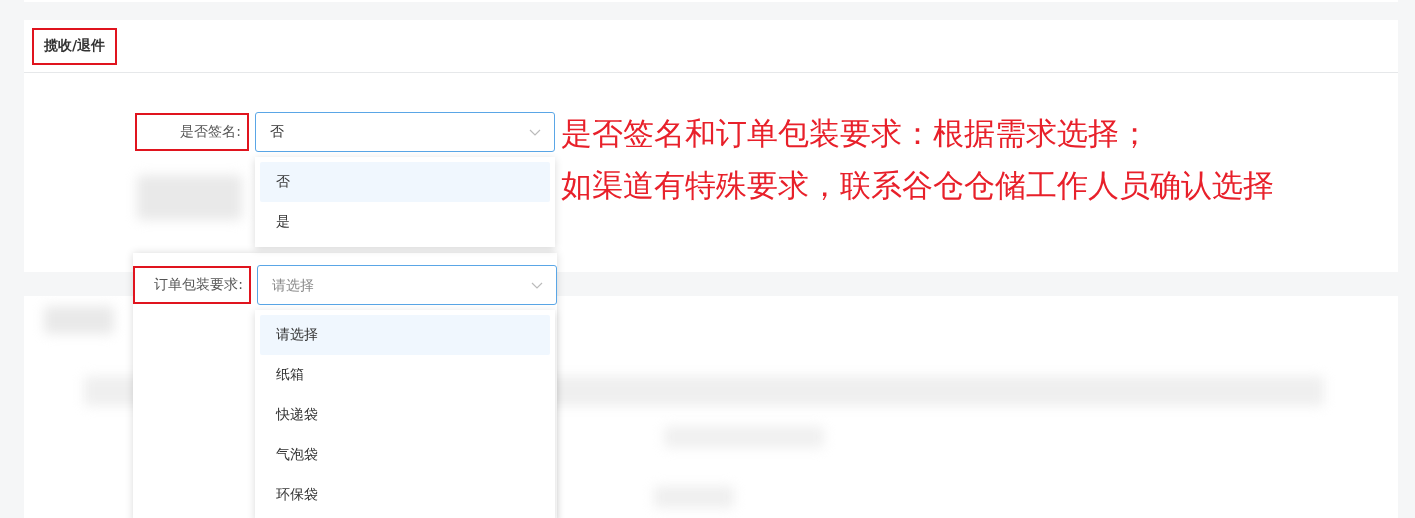 The height and width of the screenshot is (518, 1415). Describe the element at coordinates (405, 415) in the screenshot. I see `dropdown-option: 快递袋` at that location.